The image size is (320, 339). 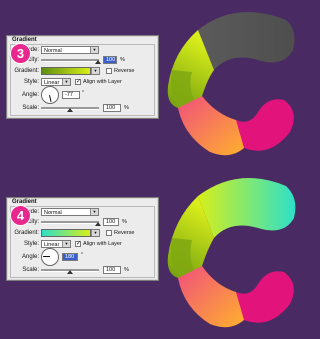 What do you see at coordinates (246, 41) in the screenshot?
I see `logo-segment-gray` at bounding box center [246, 41].